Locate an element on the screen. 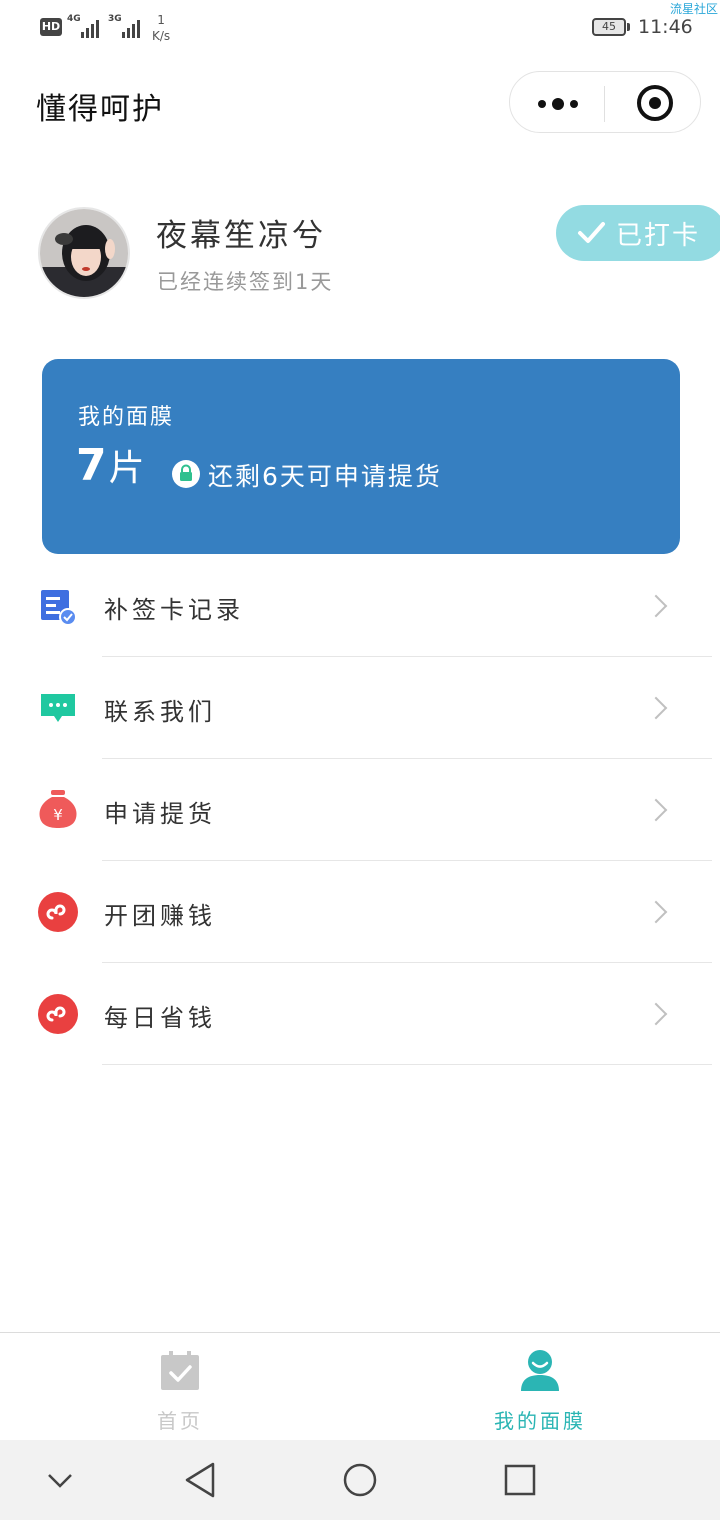  battery-icon: 45 is located at coordinates (609, 27).